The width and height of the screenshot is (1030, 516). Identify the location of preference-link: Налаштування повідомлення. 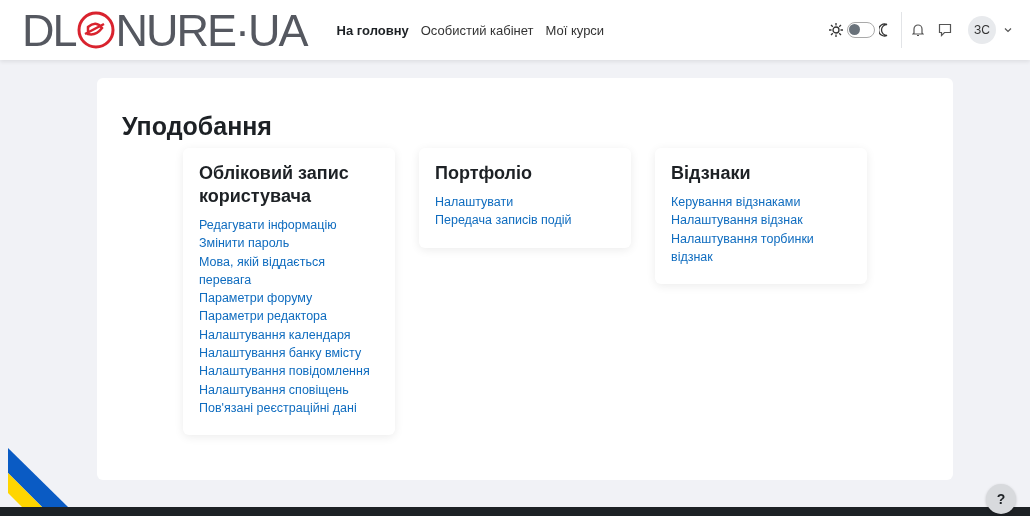
(289, 371).